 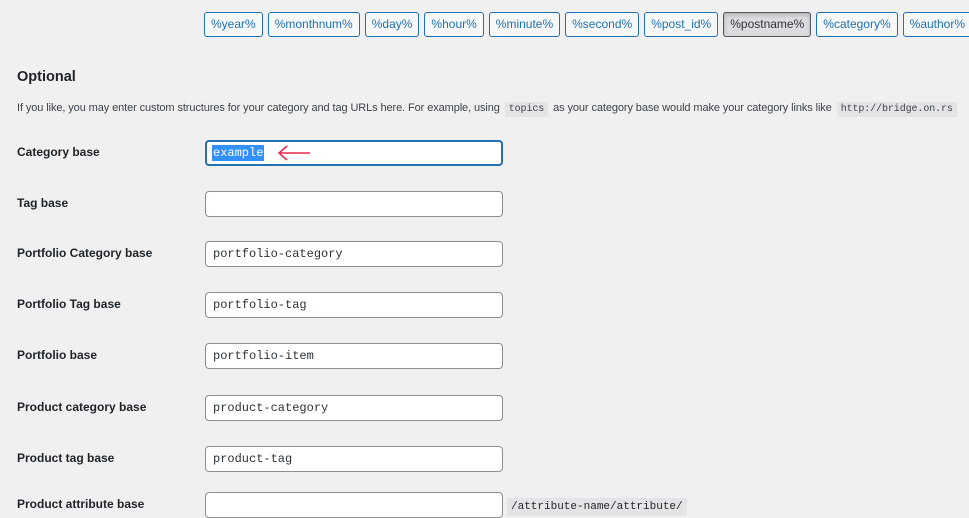 I want to click on product-tag-base-input, so click(x=354, y=459).